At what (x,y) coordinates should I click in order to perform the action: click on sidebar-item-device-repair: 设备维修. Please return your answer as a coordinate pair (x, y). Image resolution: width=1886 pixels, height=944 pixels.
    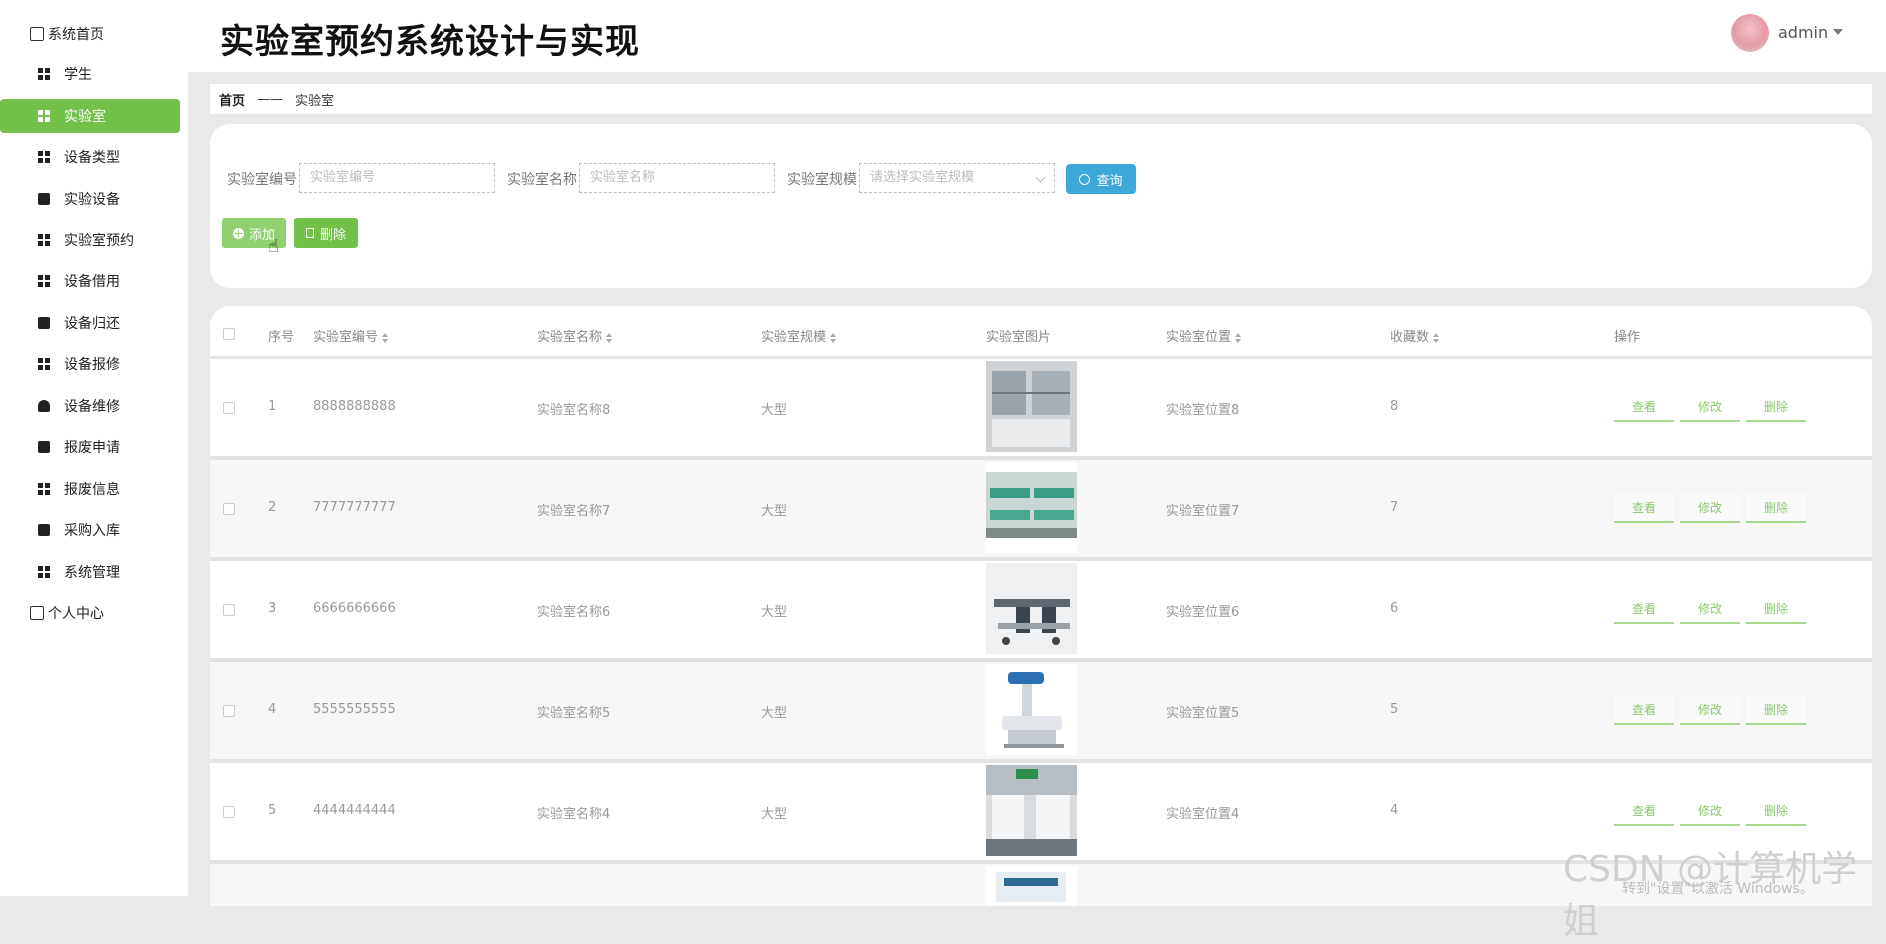
    Looking at the image, I should click on (90, 406).